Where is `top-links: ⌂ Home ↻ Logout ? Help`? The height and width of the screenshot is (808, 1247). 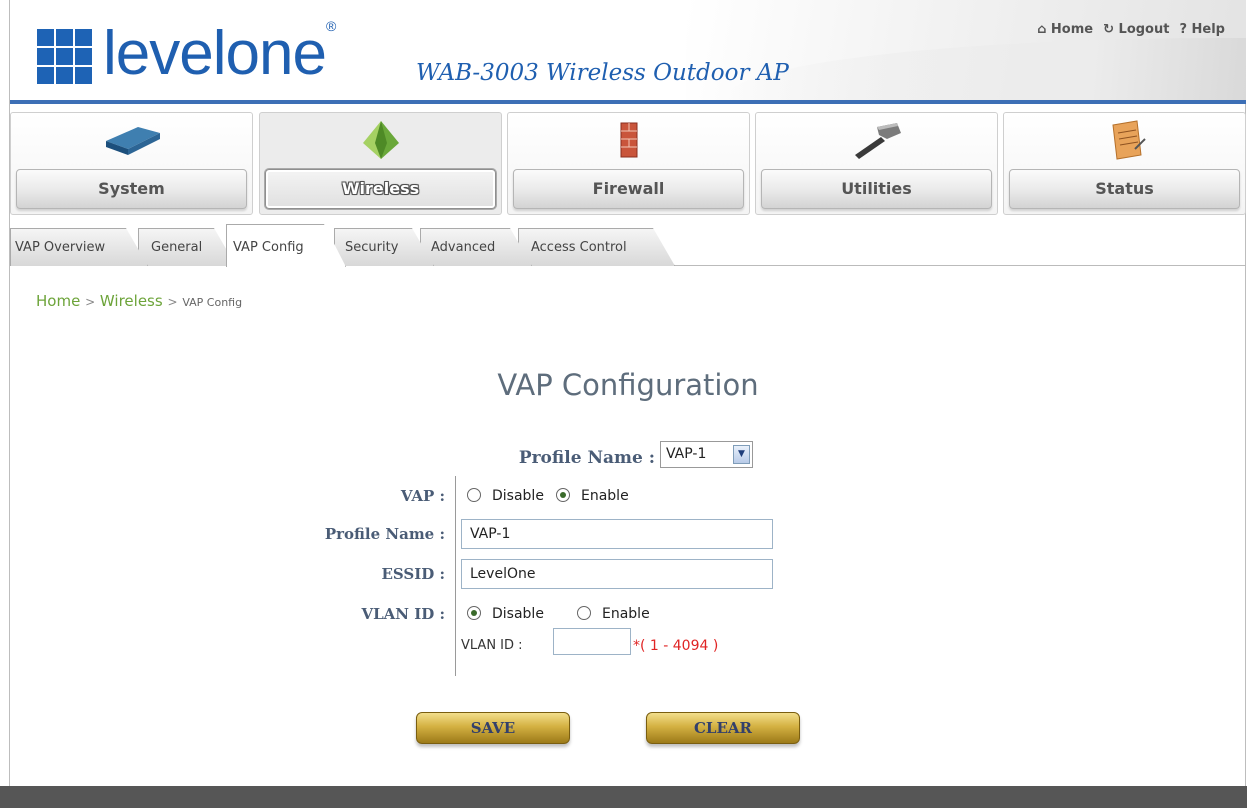 top-links: ⌂ Home ↻ Logout ? Help is located at coordinates (1131, 29).